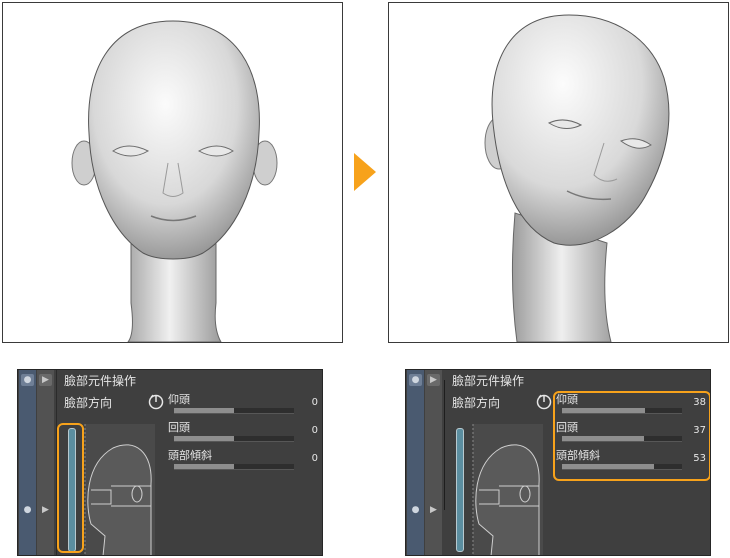 Image resolution: width=730 pixels, height=558 pixels. I want to click on slider-label-head-tilt: 頭部傾斜, so click(190, 455).